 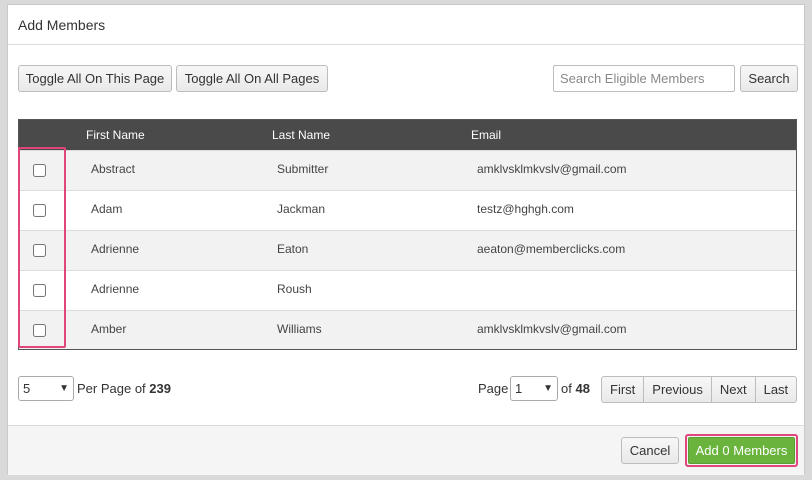 What do you see at coordinates (62, 24) in the screenshot?
I see `modal-title: Add Members` at bounding box center [62, 24].